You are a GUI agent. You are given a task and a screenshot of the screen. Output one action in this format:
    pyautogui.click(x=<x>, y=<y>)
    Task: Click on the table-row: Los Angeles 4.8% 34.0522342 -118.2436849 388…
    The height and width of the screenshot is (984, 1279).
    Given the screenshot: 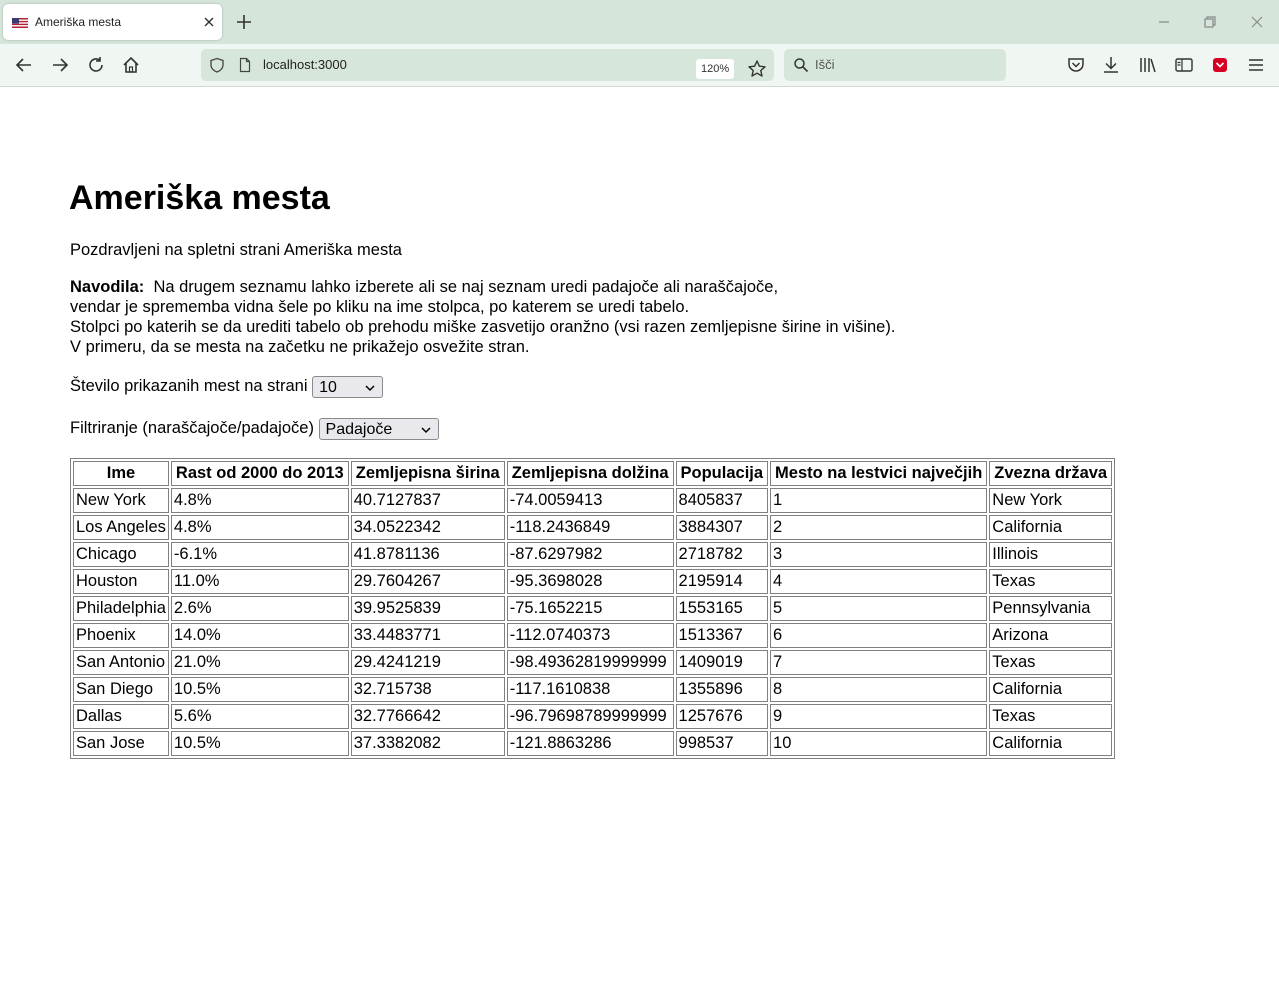 What is the action you would take?
    pyautogui.click(x=593, y=527)
    